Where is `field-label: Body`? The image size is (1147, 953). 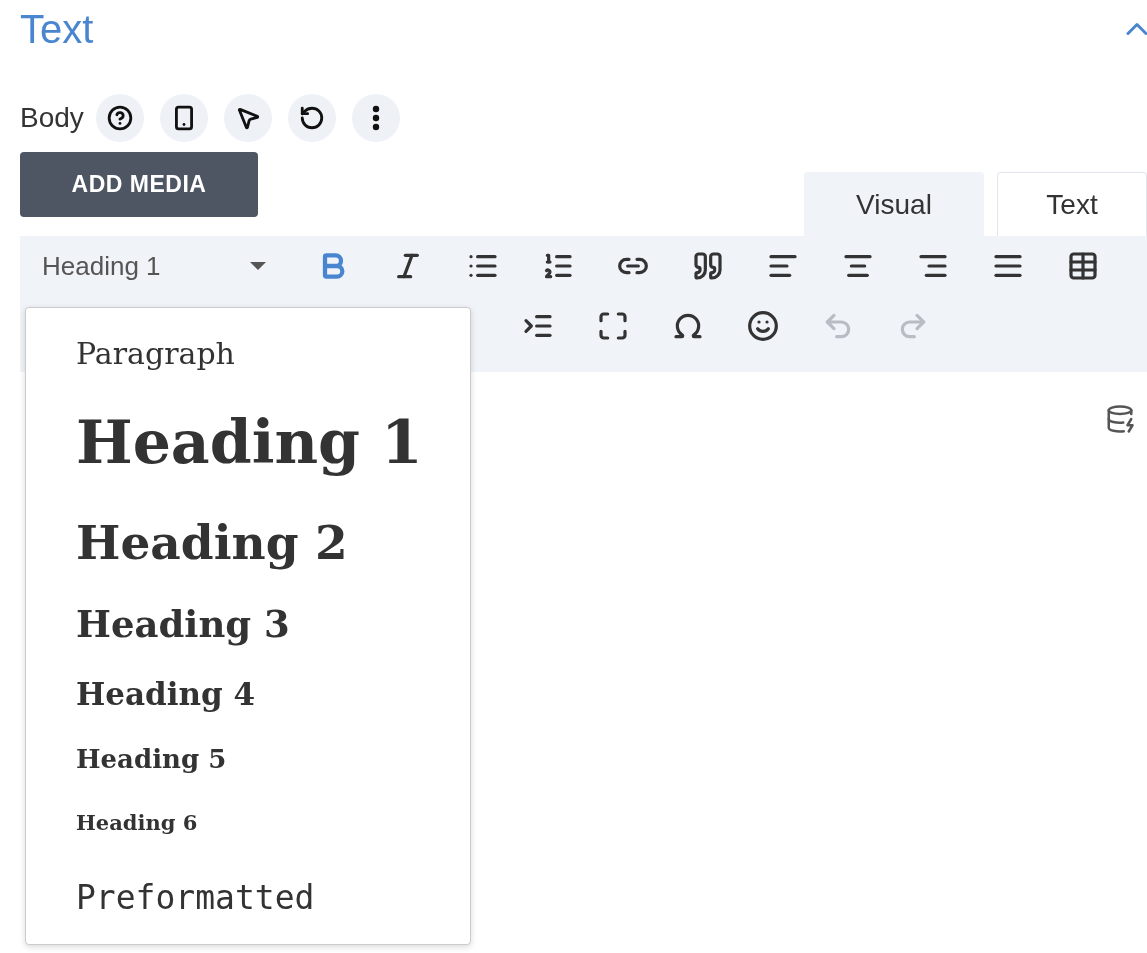
field-label: Body is located at coordinates (52, 118).